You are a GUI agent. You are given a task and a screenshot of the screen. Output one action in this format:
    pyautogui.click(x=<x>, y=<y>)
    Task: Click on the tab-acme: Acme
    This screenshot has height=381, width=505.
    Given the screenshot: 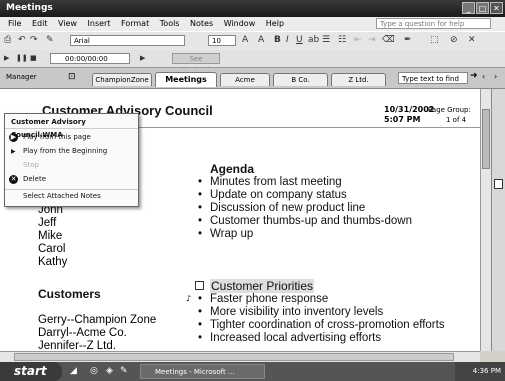 What is the action you would take?
    pyautogui.click(x=245, y=79)
    